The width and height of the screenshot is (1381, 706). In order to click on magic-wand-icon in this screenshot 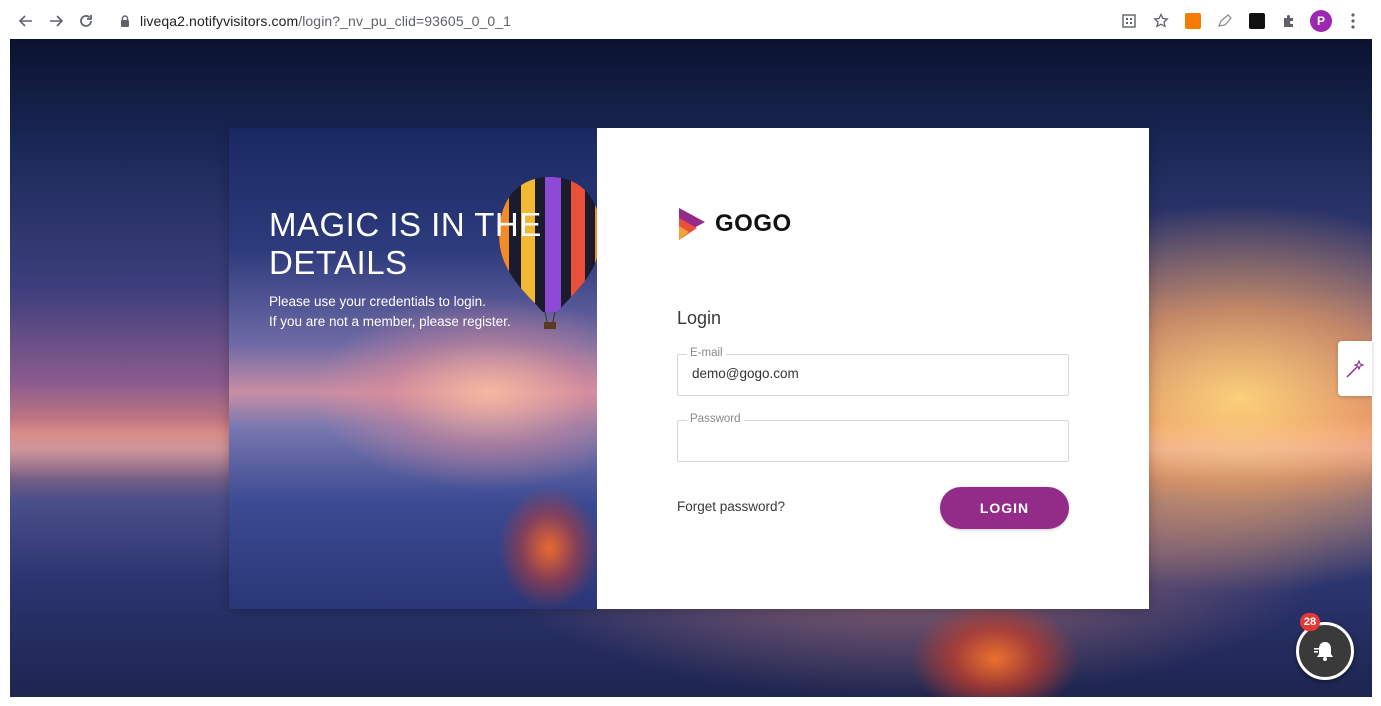, I will do `click(1355, 368)`.